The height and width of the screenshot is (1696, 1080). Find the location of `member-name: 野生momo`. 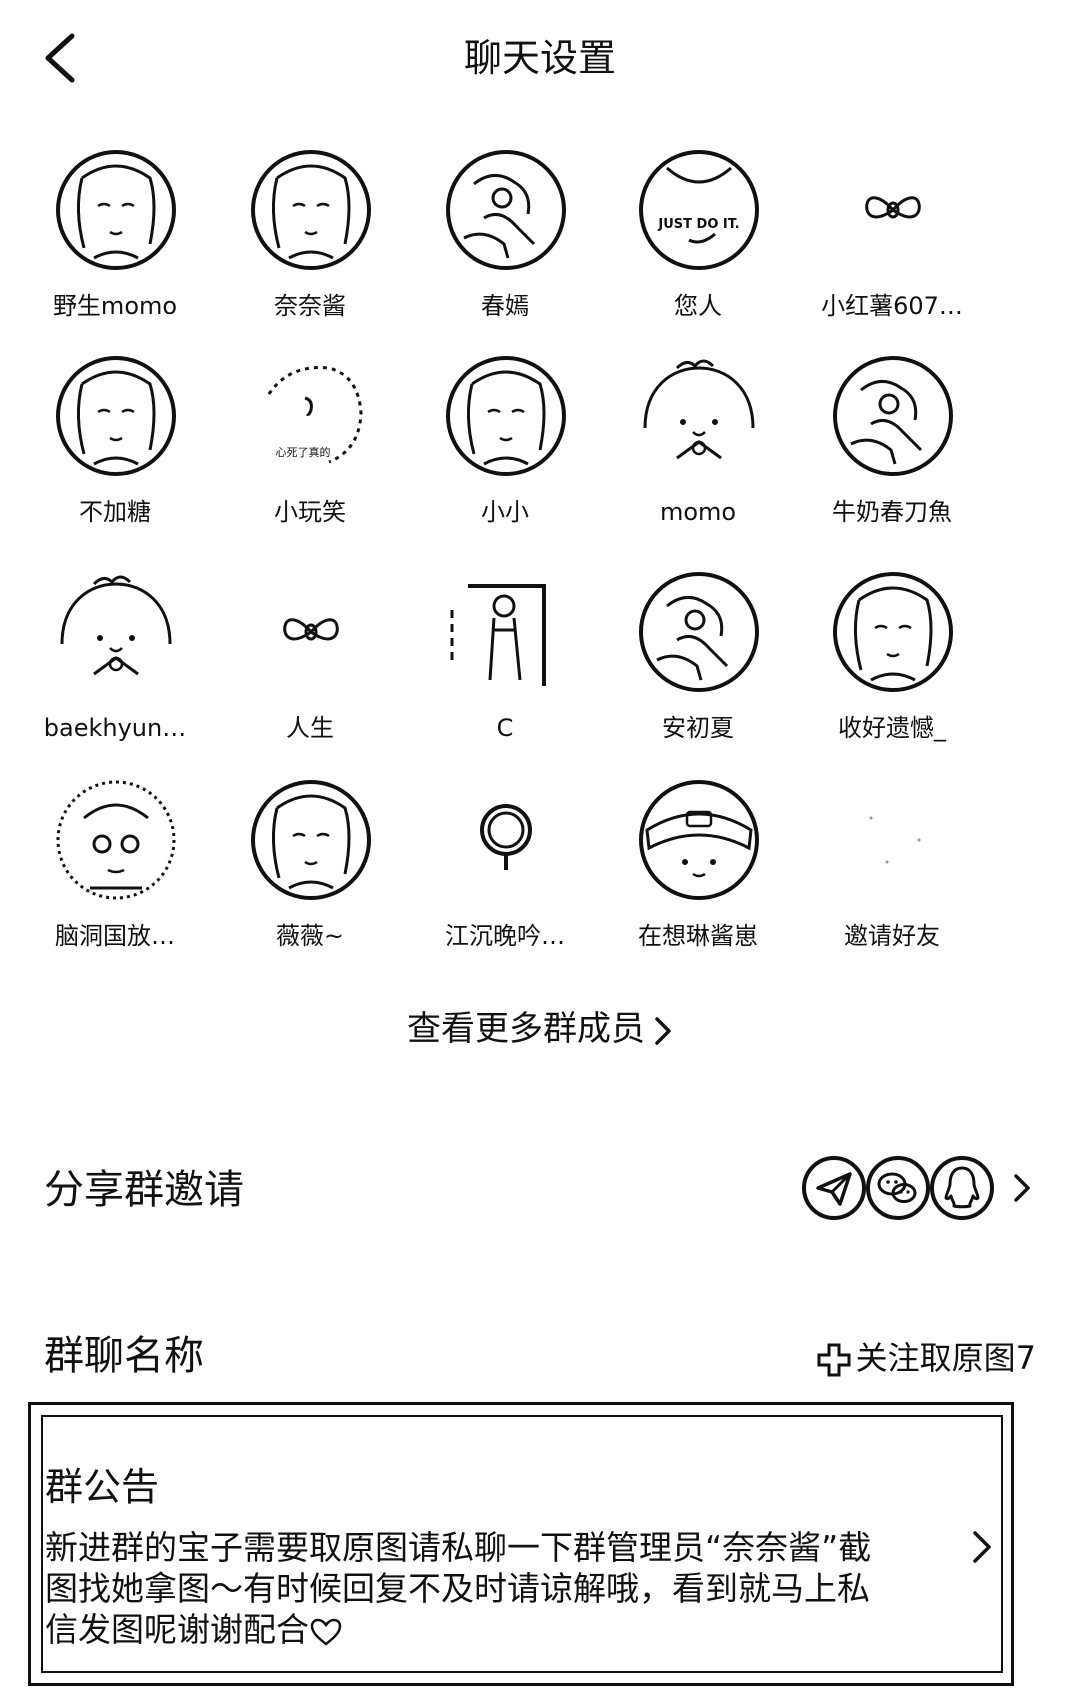

member-name: 野生momo is located at coordinates (115, 306).